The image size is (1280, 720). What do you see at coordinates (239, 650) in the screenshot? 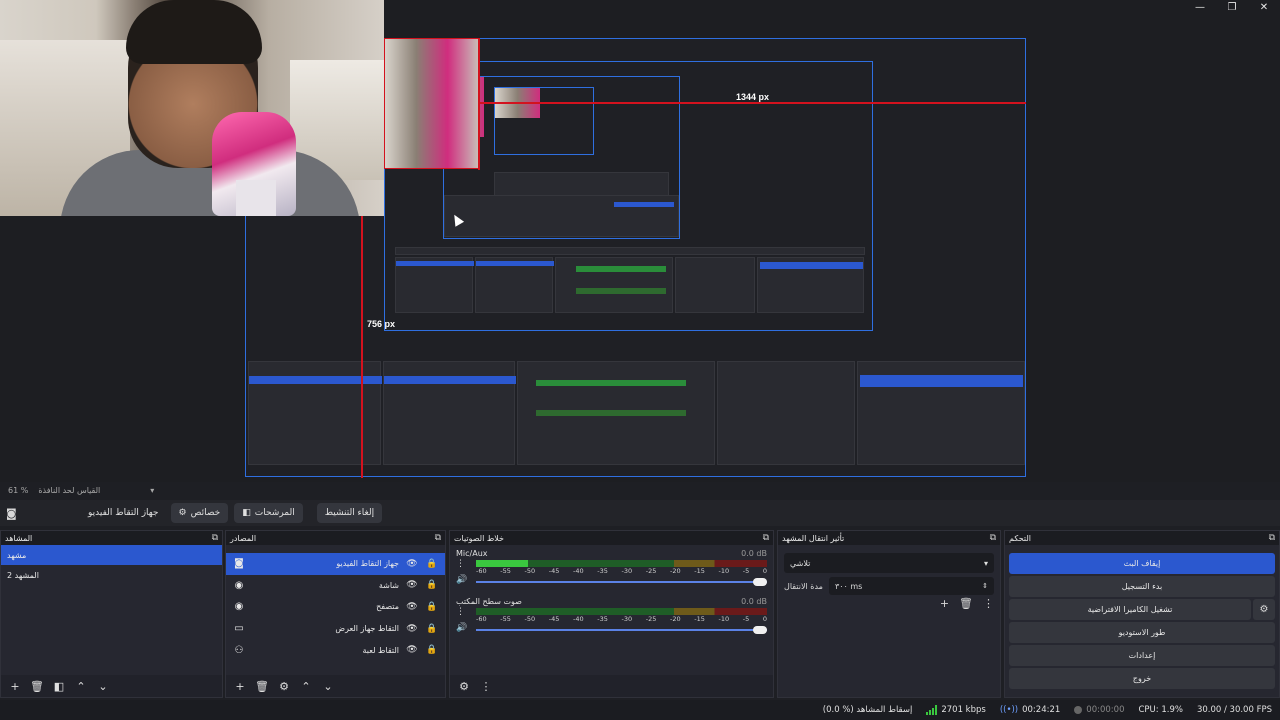
I see `gamepad-icon: ⚇` at bounding box center [239, 650].